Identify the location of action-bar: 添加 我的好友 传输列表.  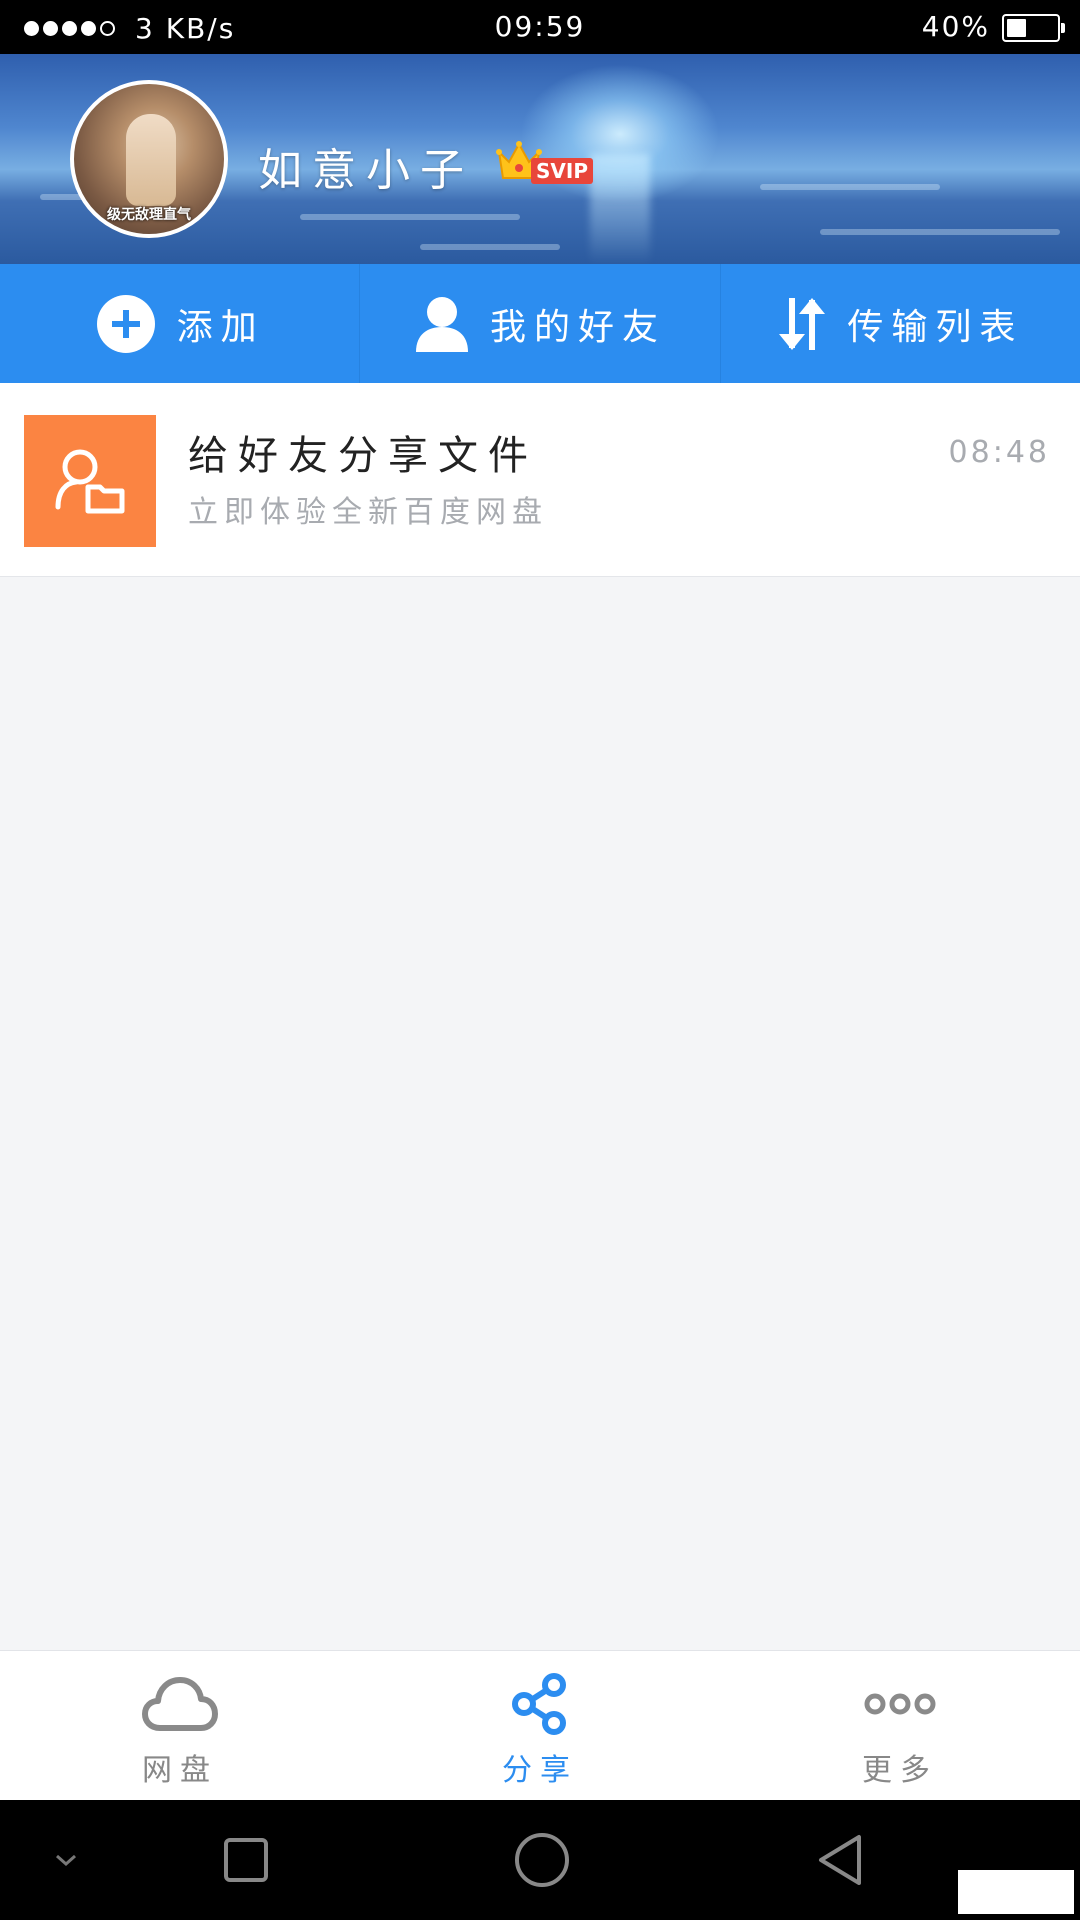
(540, 323).